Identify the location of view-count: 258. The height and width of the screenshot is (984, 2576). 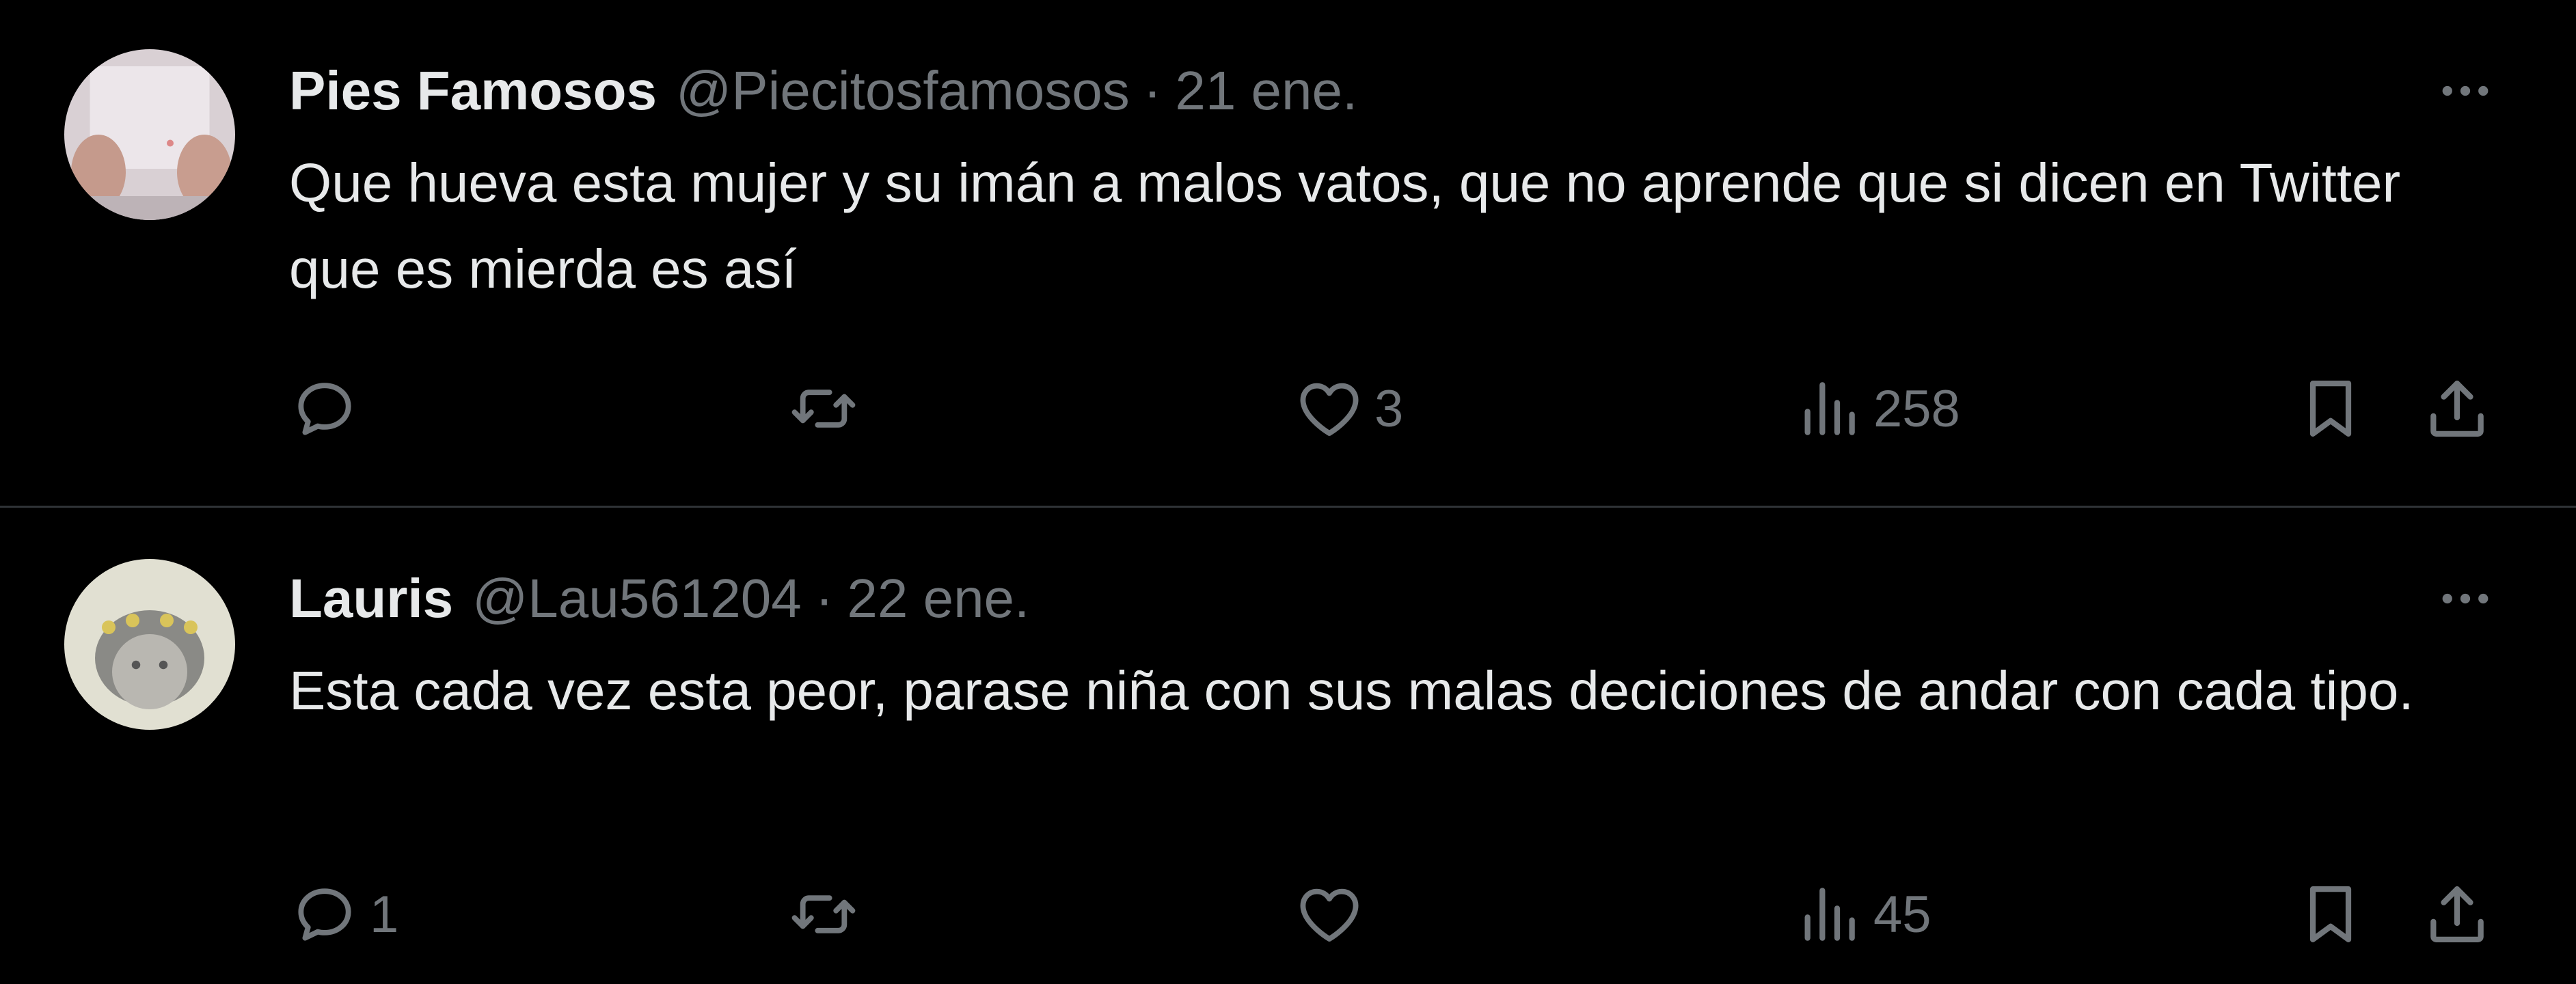
(1916, 408).